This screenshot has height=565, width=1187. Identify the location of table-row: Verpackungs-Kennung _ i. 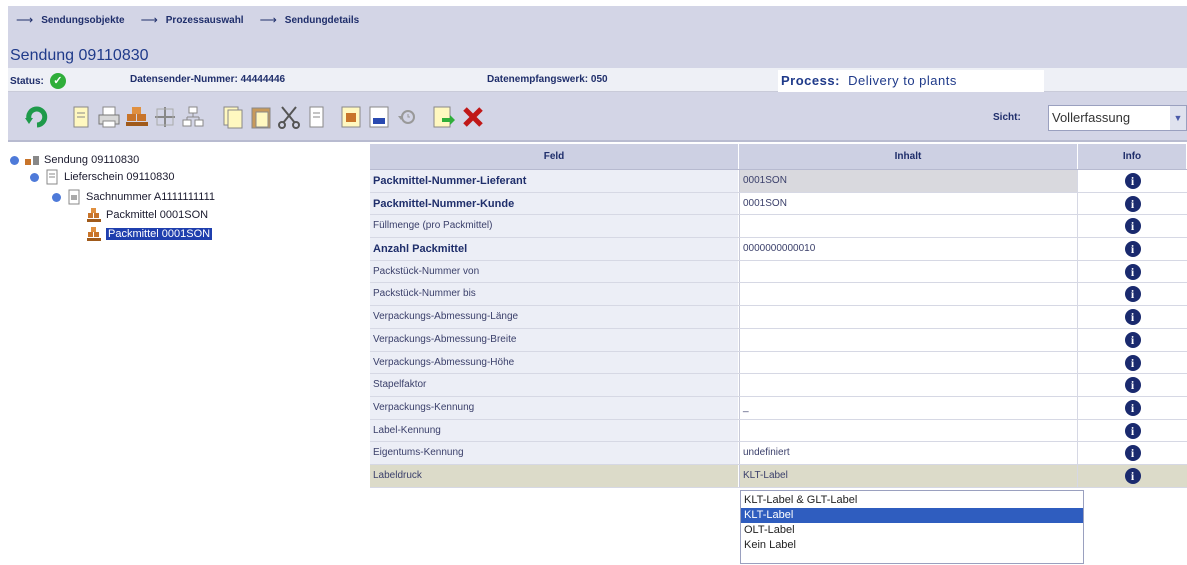
(778, 408).